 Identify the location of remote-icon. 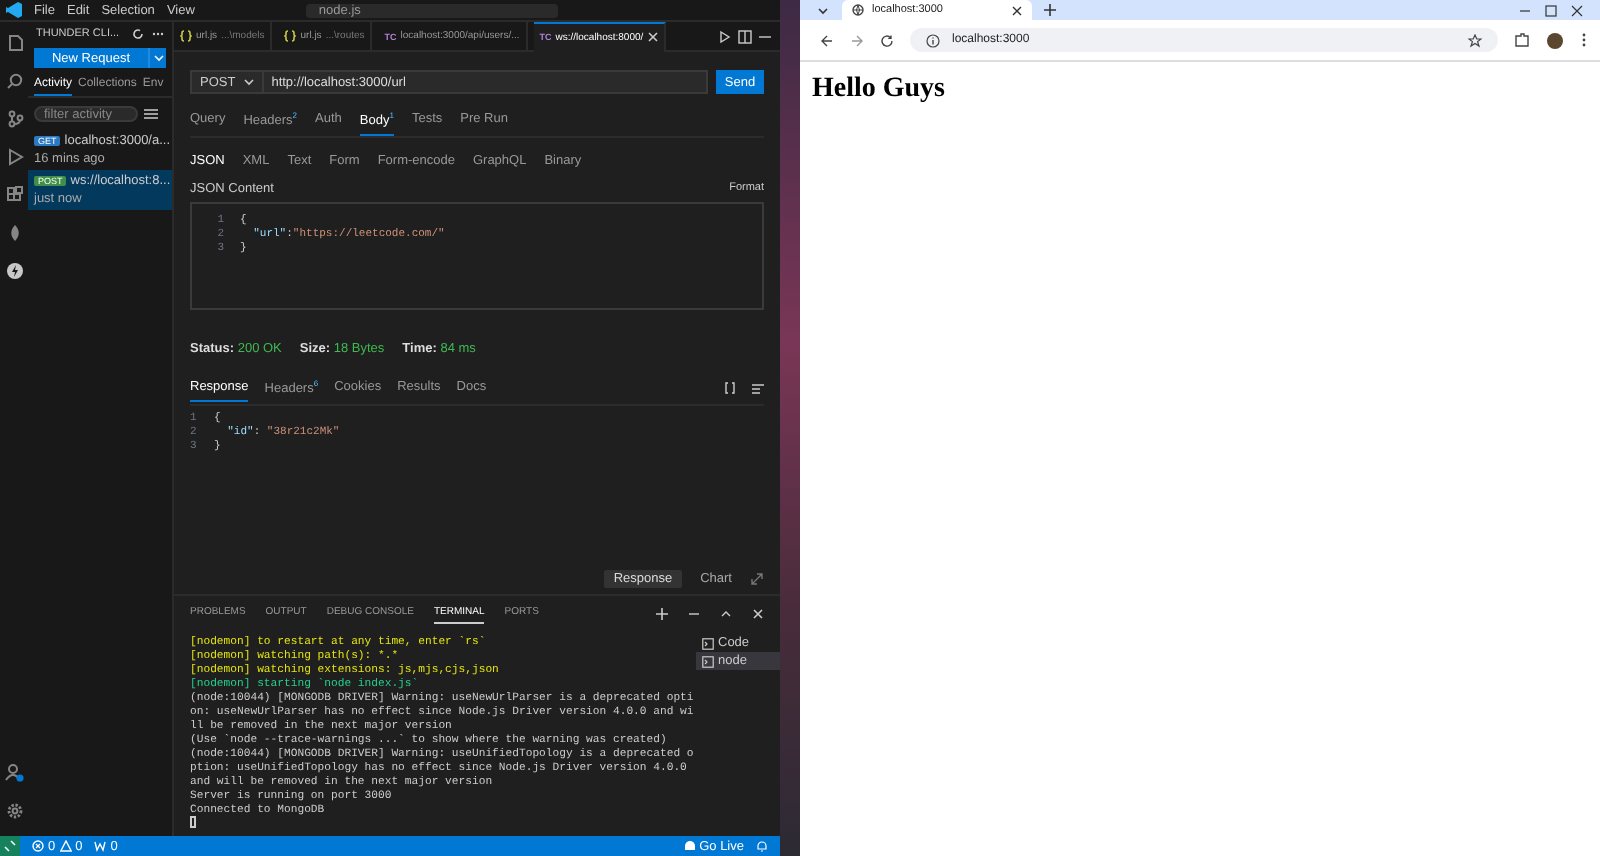
(10, 846).